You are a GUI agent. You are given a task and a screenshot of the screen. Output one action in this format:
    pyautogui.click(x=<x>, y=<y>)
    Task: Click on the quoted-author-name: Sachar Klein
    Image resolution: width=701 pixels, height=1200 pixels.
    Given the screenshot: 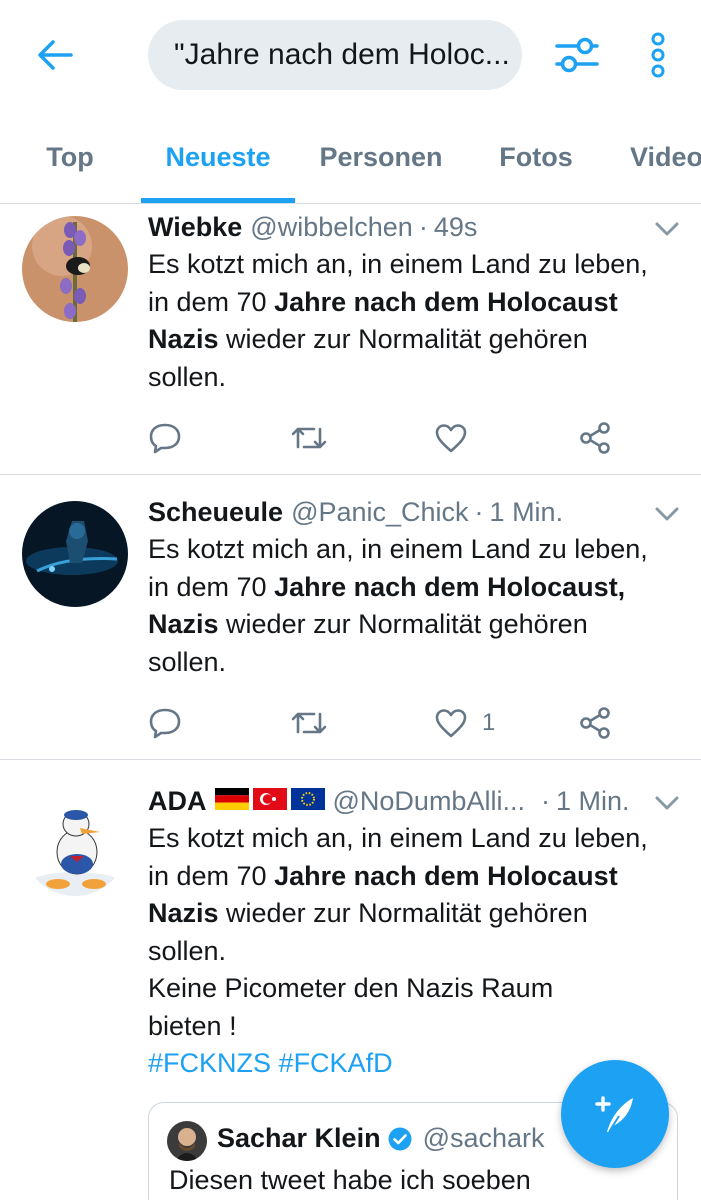 What is the action you would take?
    pyautogui.click(x=299, y=1138)
    